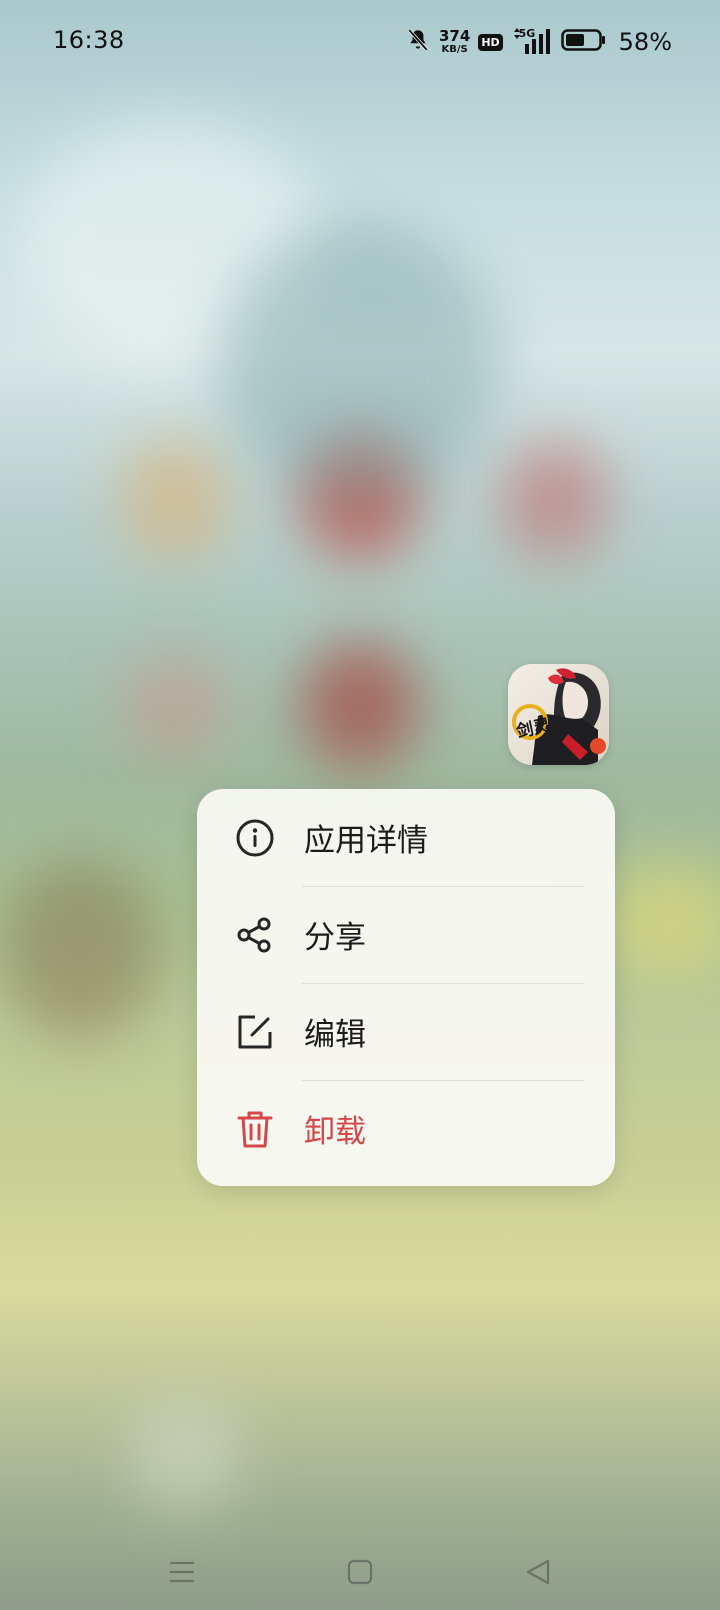  Describe the element at coordinates (645, 42) in the screenshot. I see `battery-percent: 58%` at that location.